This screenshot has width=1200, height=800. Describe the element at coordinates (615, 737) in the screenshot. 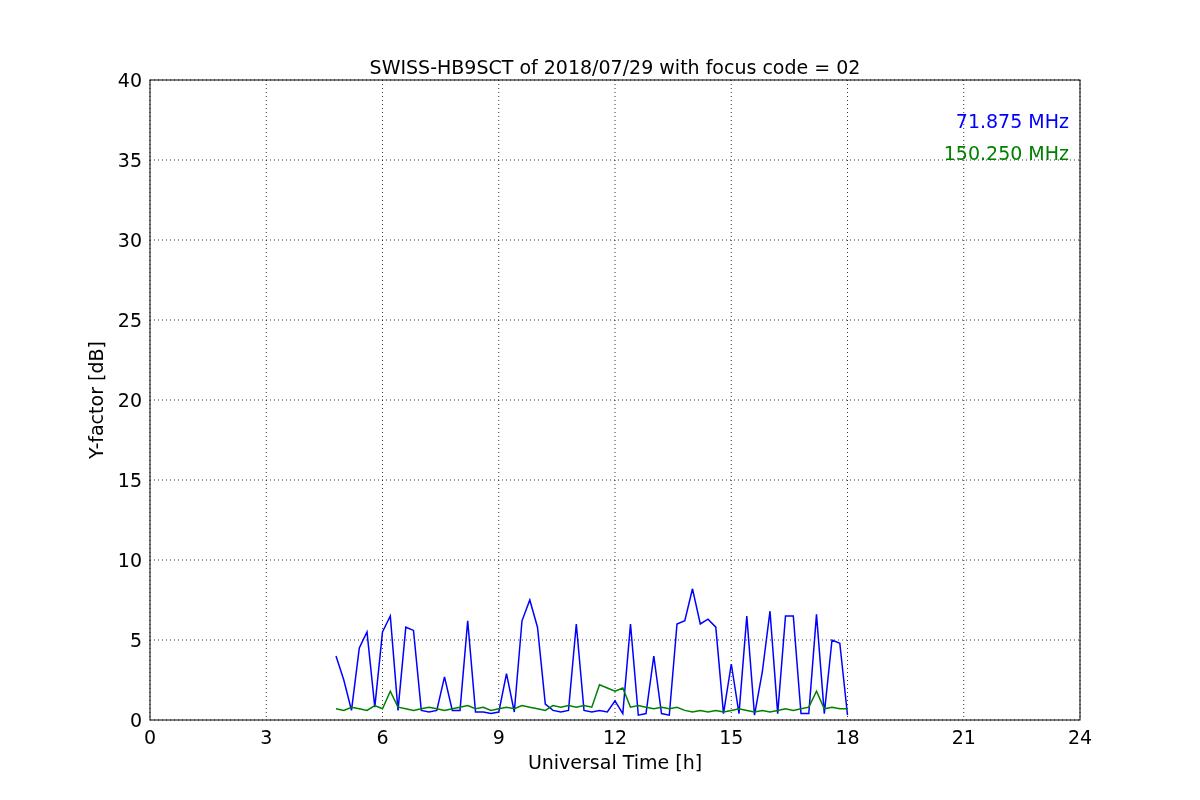

I see `tick-label: 12` at that location.